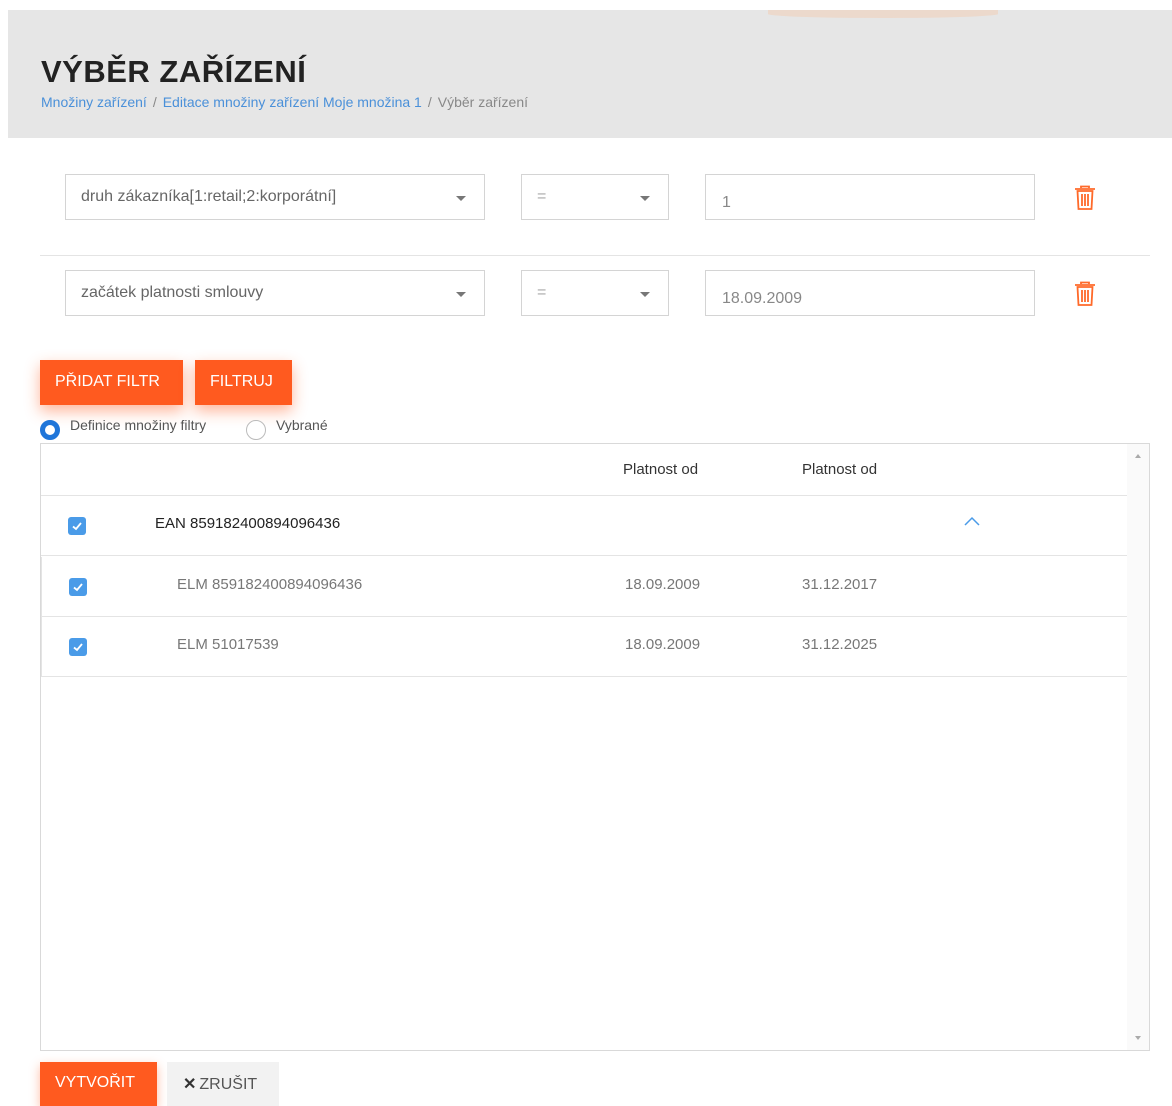  What do you see at coordinates (840, 584) in the screenshot?
I see `row-valid-to: 31.12.2017` at bounding box center [840, 584].